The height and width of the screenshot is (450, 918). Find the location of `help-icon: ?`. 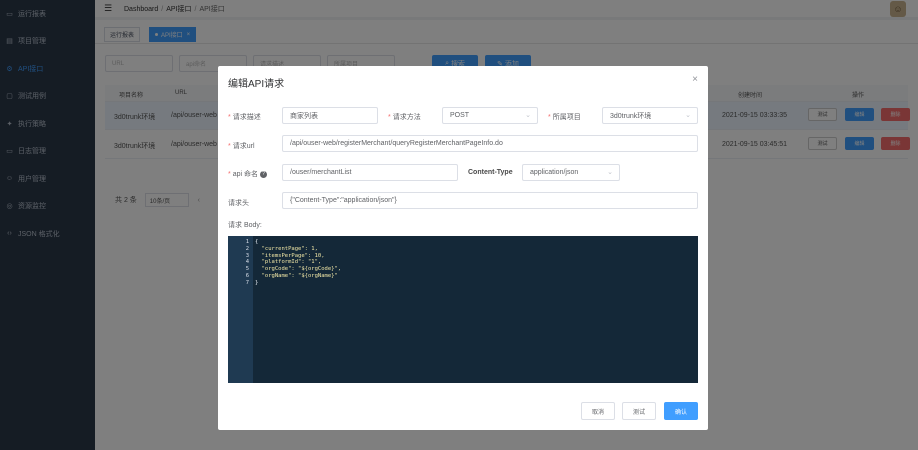

help-icon: ? is located at coordinates (264, 174).